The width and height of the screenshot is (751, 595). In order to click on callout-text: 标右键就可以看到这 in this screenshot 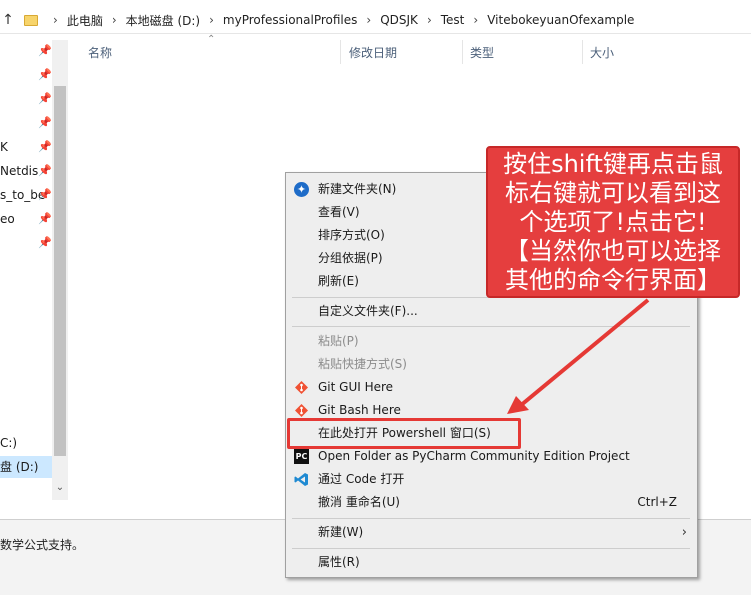, I will do `click(613, 193)`.